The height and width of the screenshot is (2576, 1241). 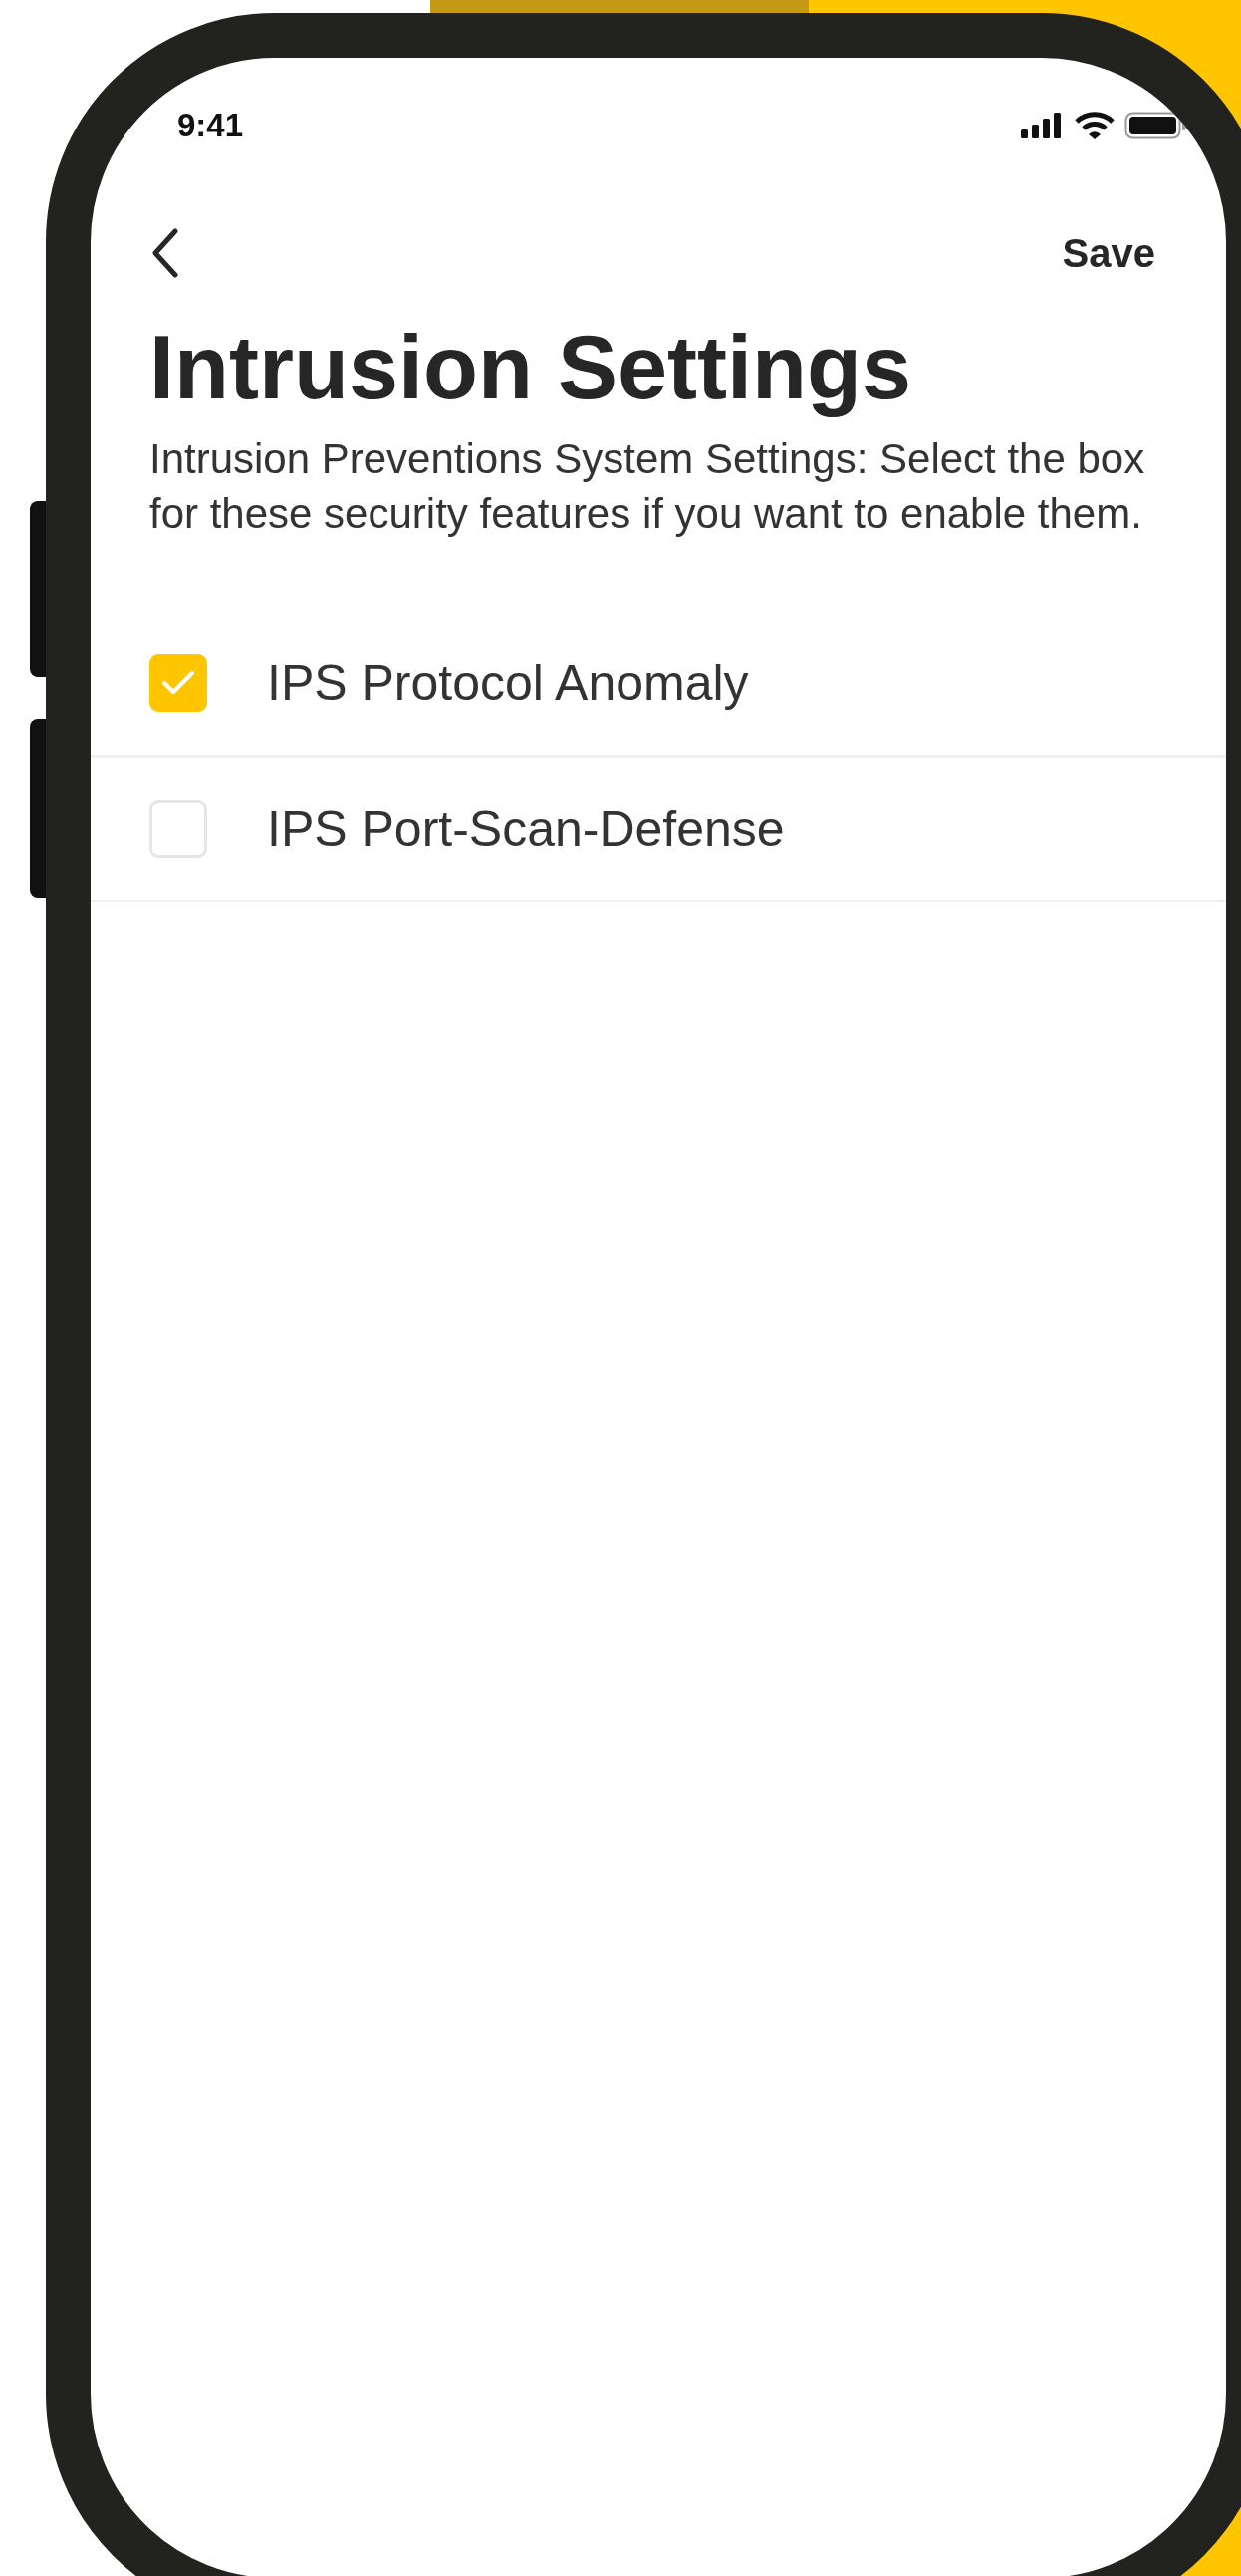 I want to click on back-button, so click(x=165, y=253).